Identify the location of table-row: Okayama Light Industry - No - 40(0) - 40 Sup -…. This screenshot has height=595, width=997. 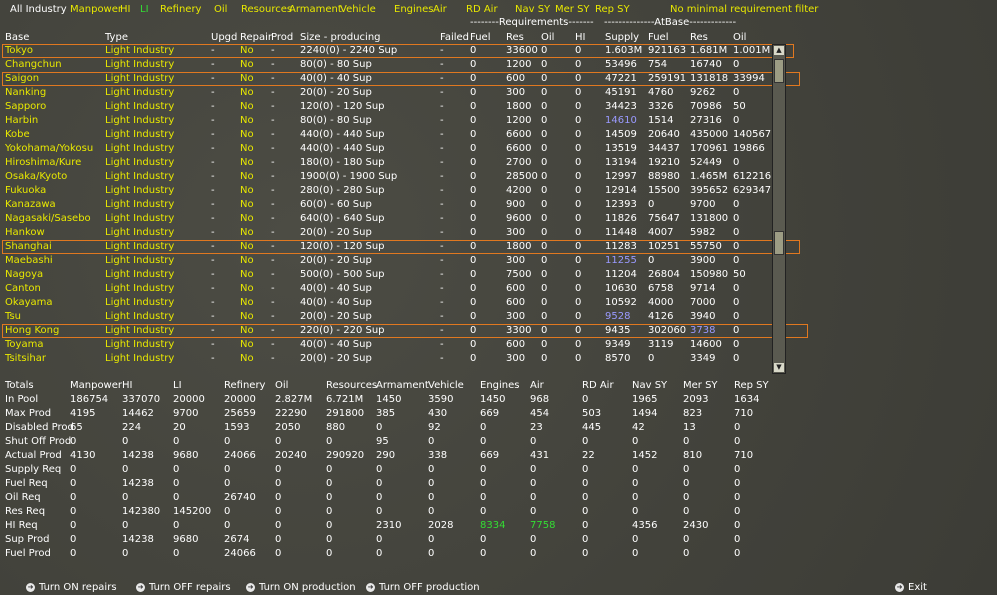
(385, 303).